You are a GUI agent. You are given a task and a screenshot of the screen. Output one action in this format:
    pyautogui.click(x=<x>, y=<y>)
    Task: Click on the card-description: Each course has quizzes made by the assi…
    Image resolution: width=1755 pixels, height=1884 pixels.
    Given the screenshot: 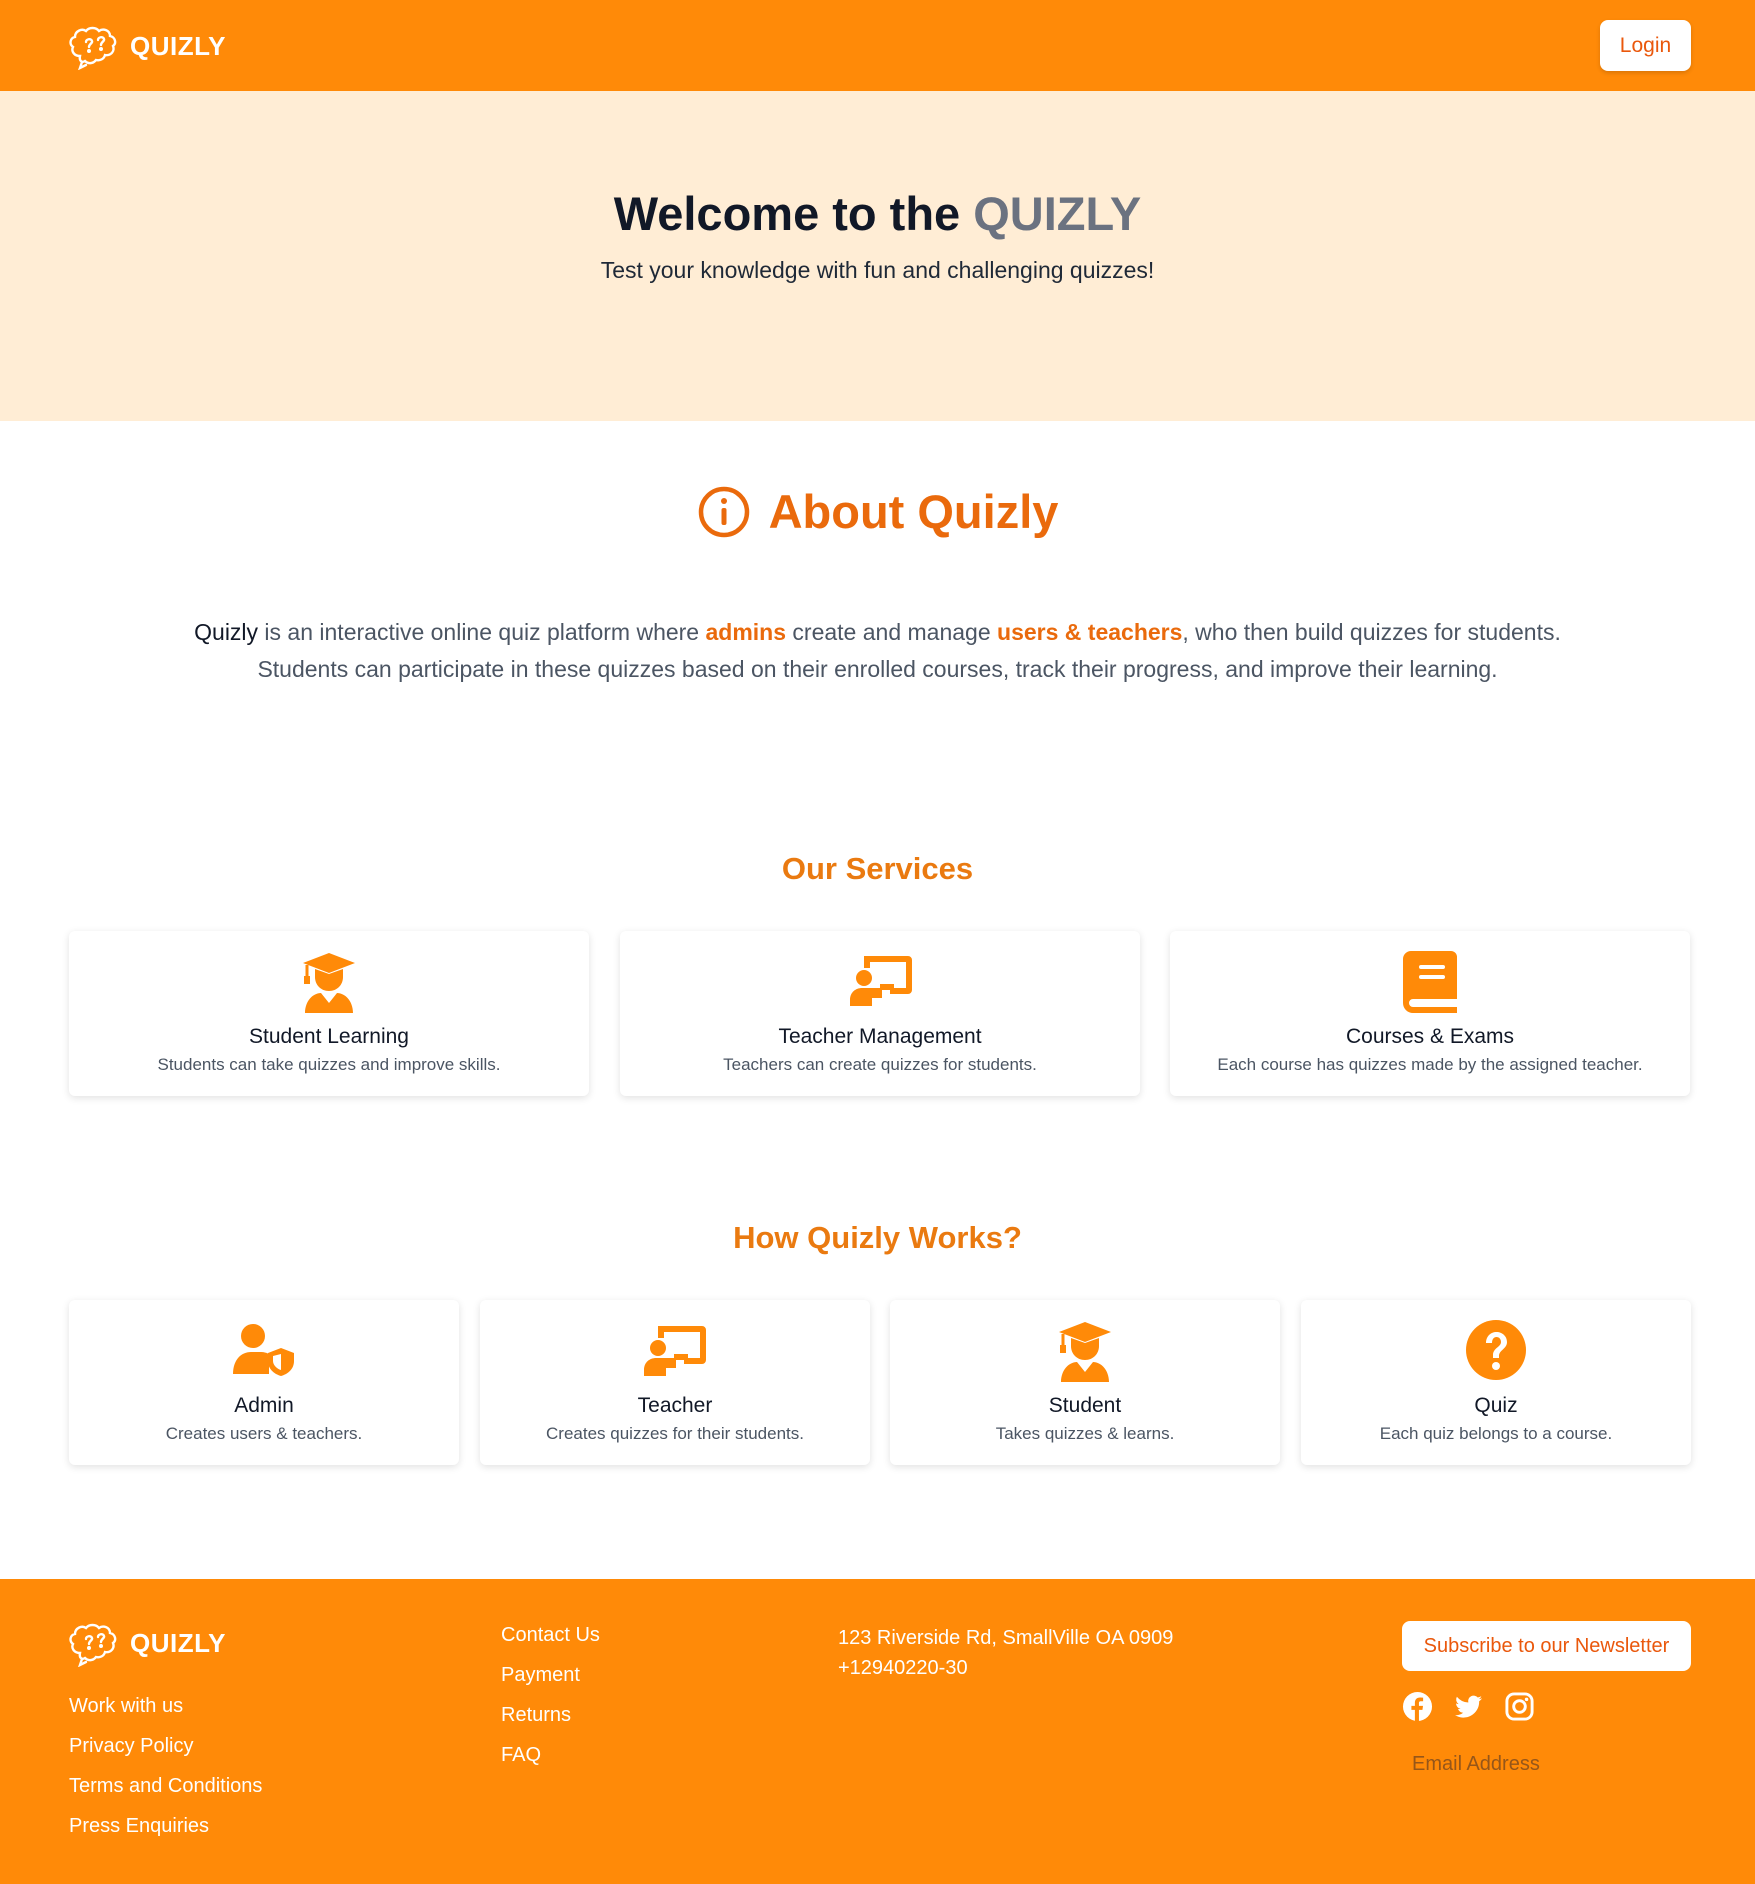 What is the action you would take?
    pyautogui.click(x=1430, y=1064)
    